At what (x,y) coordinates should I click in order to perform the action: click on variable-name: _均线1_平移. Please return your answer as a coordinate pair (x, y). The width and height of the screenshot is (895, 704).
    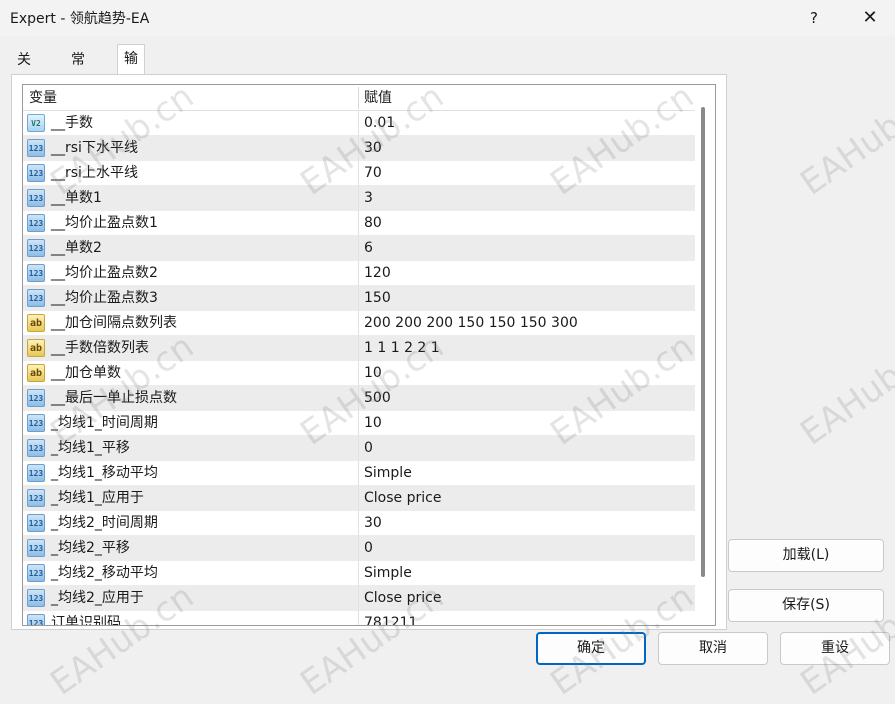
    Looking at the image, I should click on (90, 448).